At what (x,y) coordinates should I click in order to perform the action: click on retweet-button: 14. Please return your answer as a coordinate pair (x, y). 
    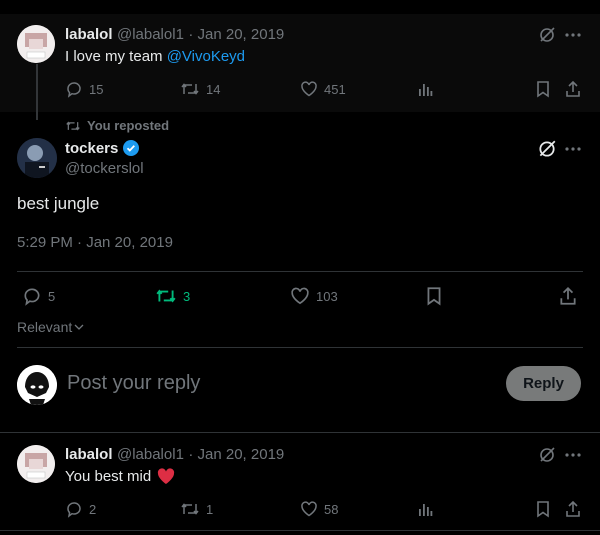
    Looking at the image, I should click on (200, 89).